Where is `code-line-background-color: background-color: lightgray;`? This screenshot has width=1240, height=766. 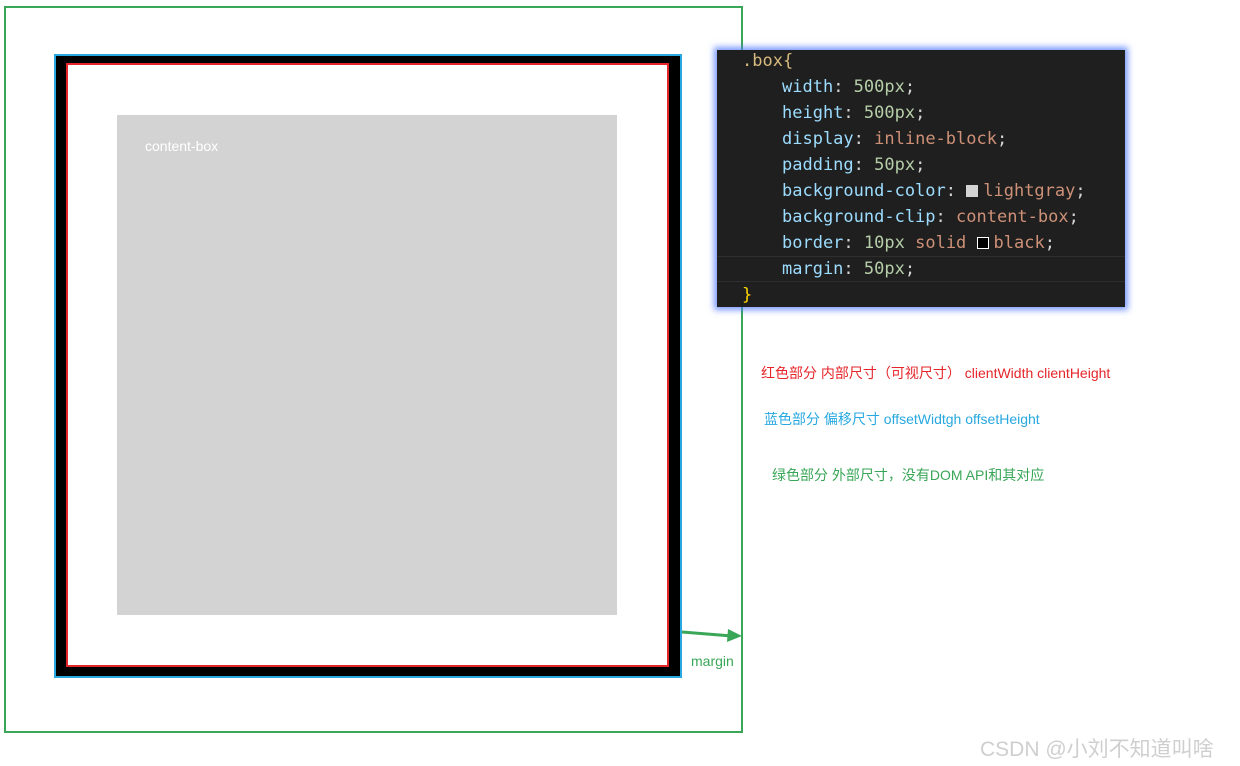
code-line-background-color: background-color: lightgray; is located at coordinates (934, 191).